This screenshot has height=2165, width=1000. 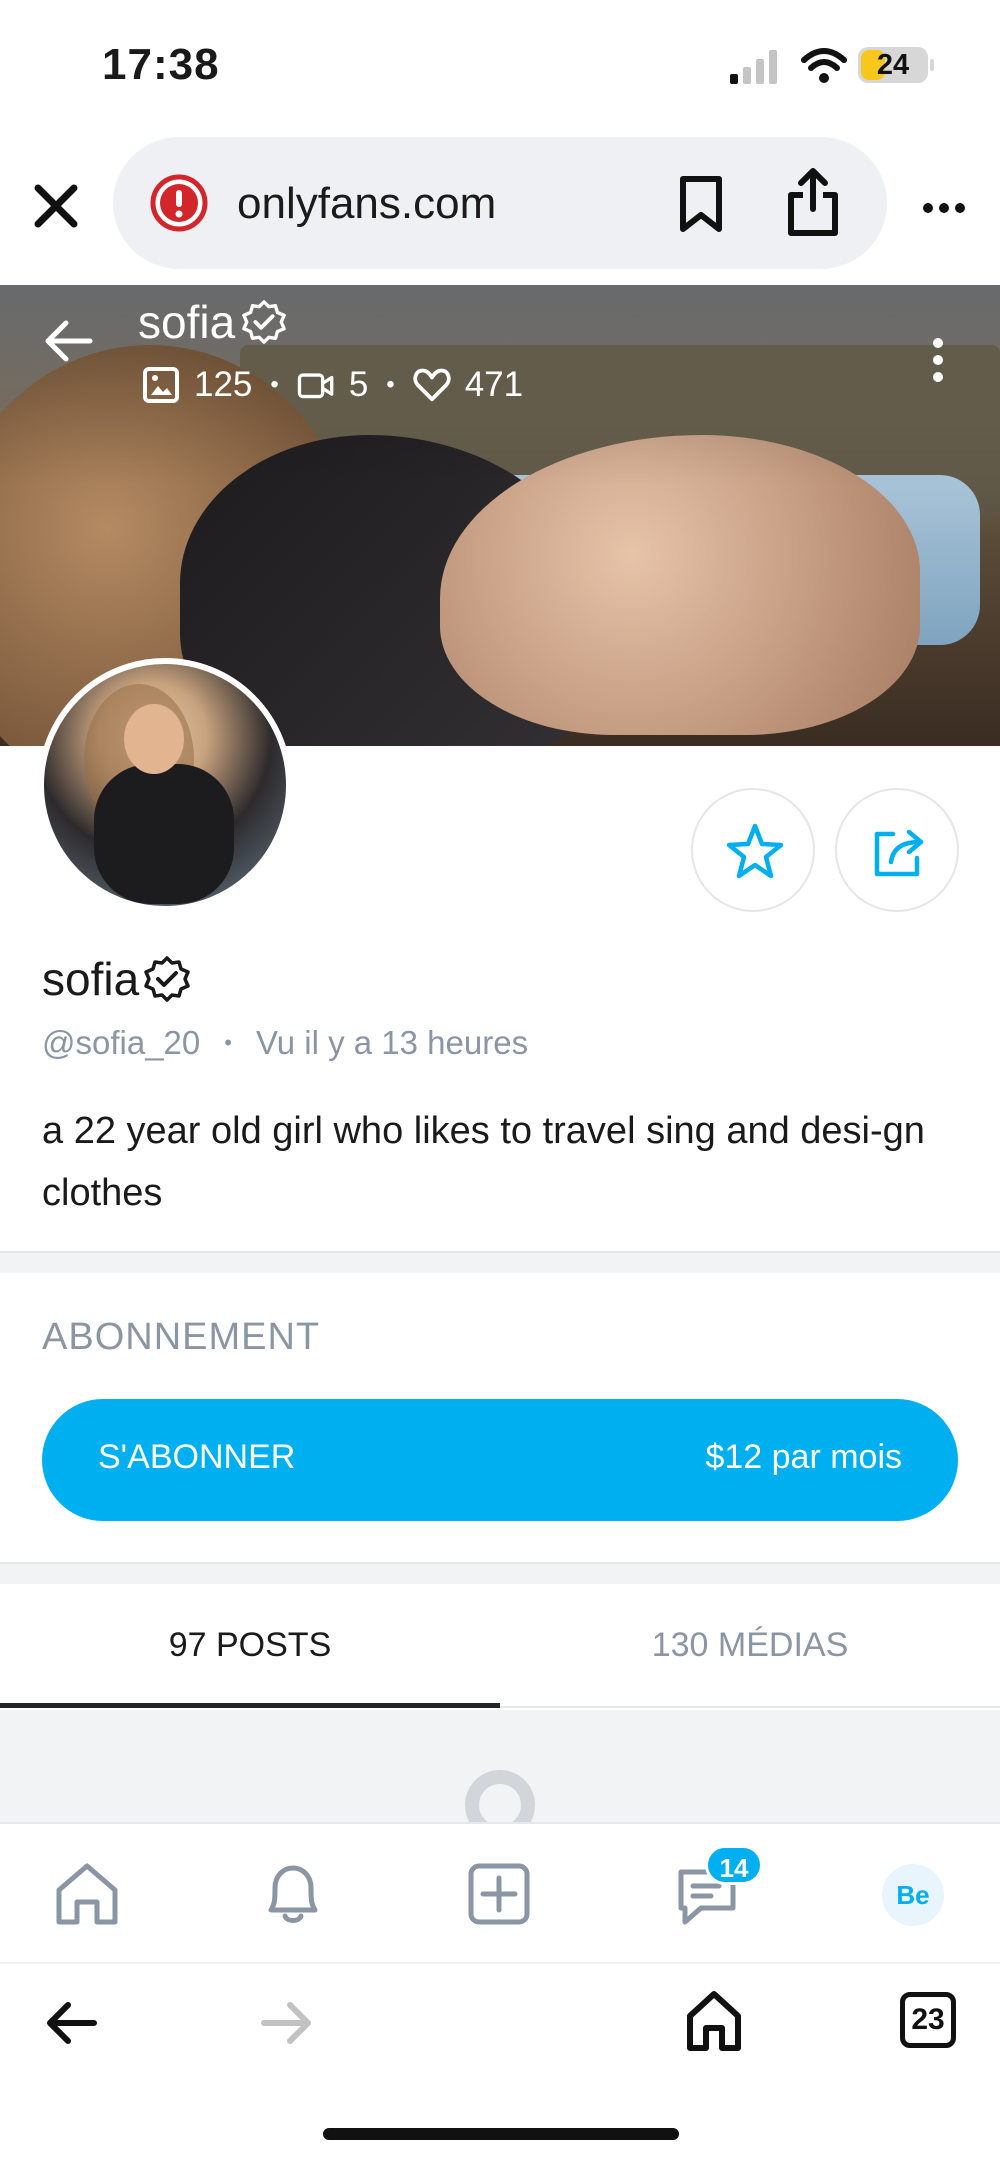 What do you see at coordinates (250, 1645) in the screenshot?
I see `tab-posts: 97 POSTS` at bounding box center [250, 1645].